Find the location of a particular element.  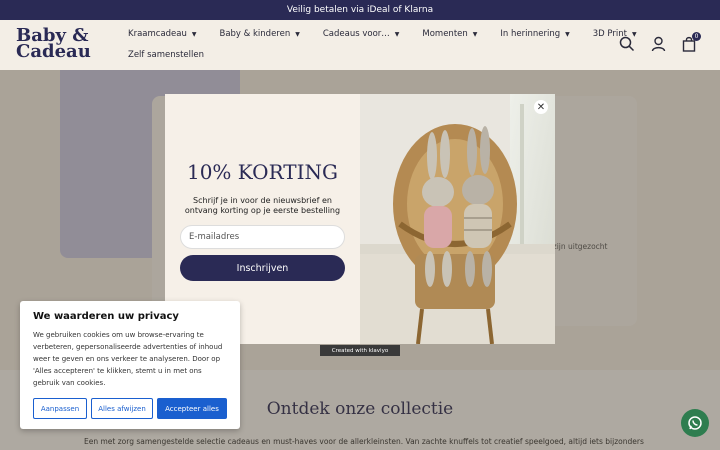

nav-label: In herinnering is located at coordinates (530, 34).